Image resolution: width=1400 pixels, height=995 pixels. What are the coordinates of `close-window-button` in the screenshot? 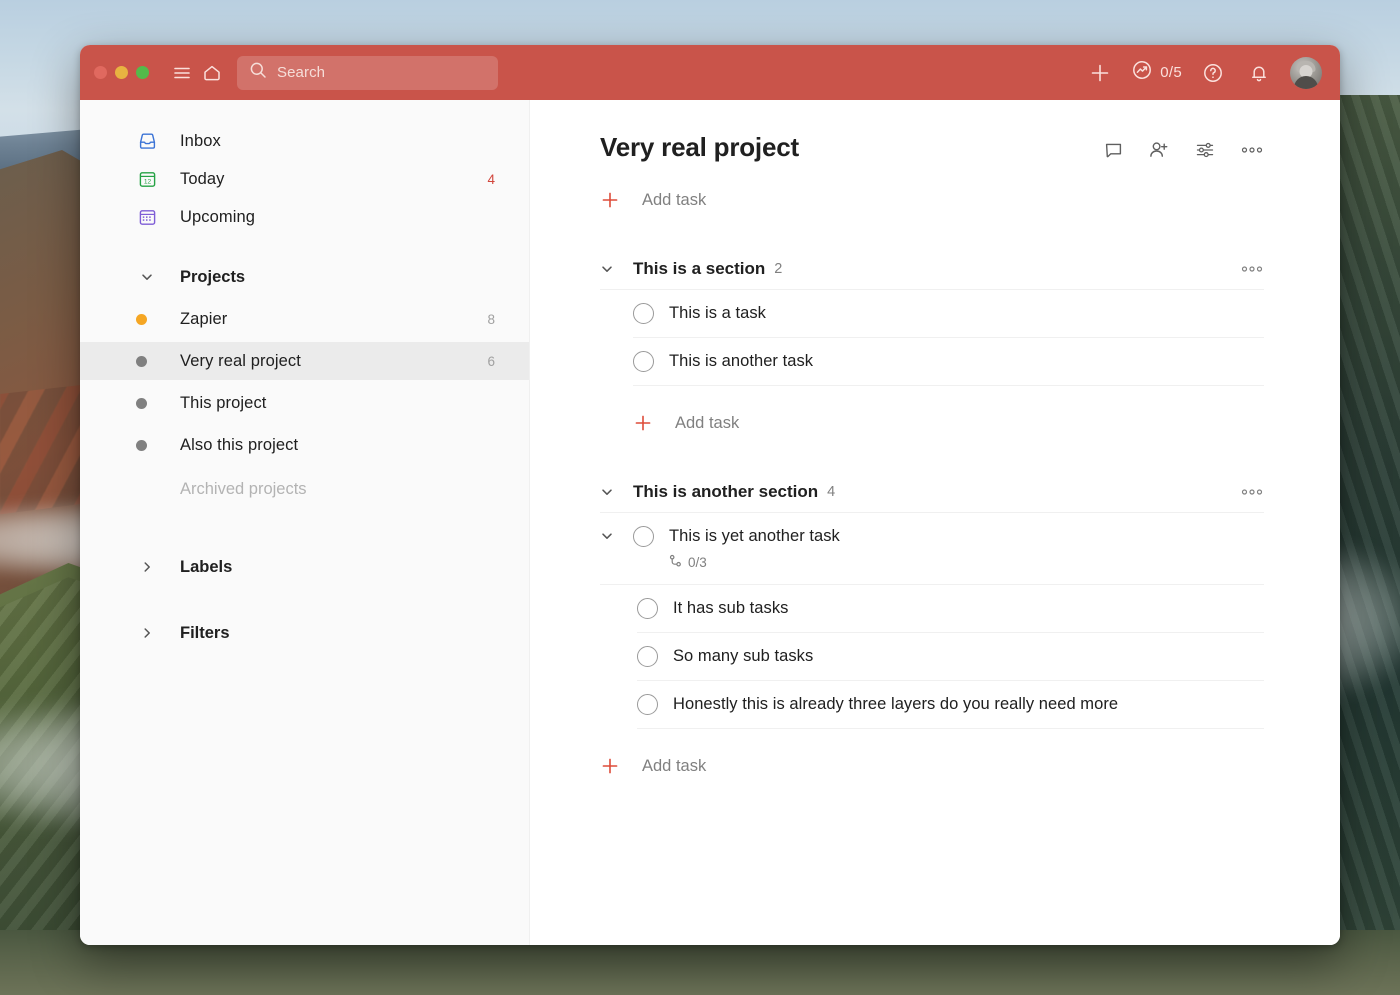 It's located at (100, 72).